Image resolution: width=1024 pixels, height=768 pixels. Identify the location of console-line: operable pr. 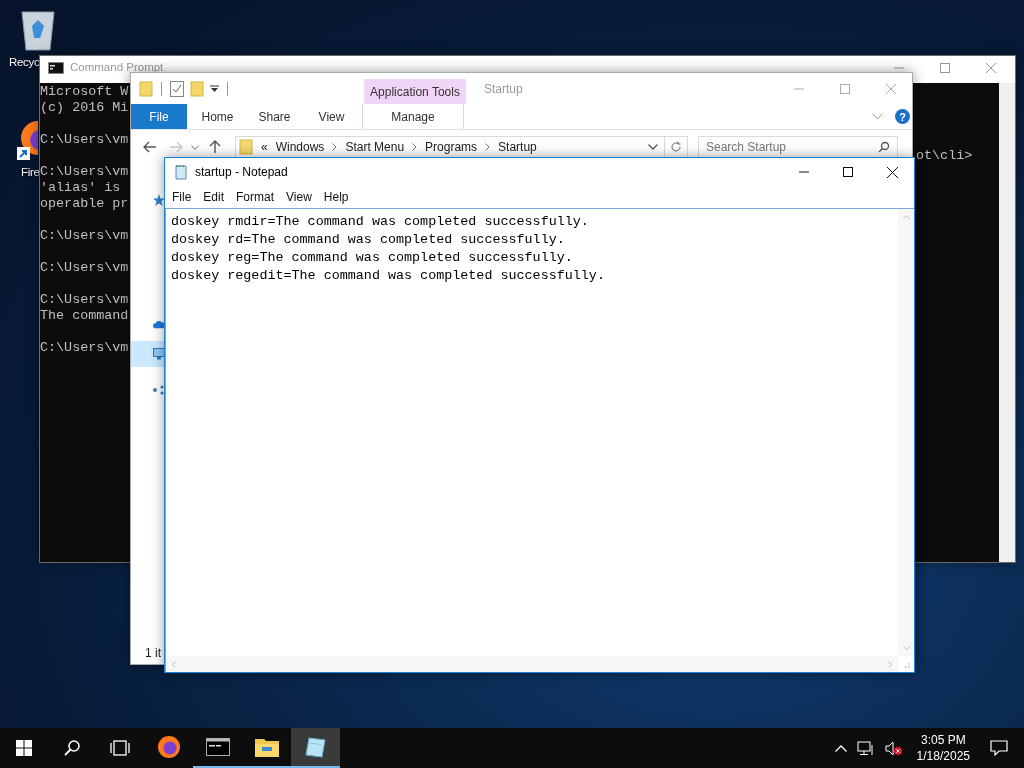
(84, 203).